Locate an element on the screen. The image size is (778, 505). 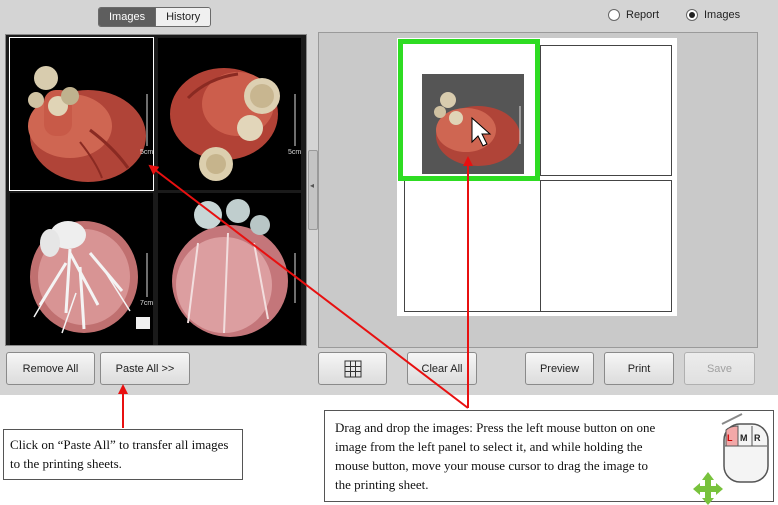
thumbnail-heart-anterior: 5cm is located at coordinates (81, 114).